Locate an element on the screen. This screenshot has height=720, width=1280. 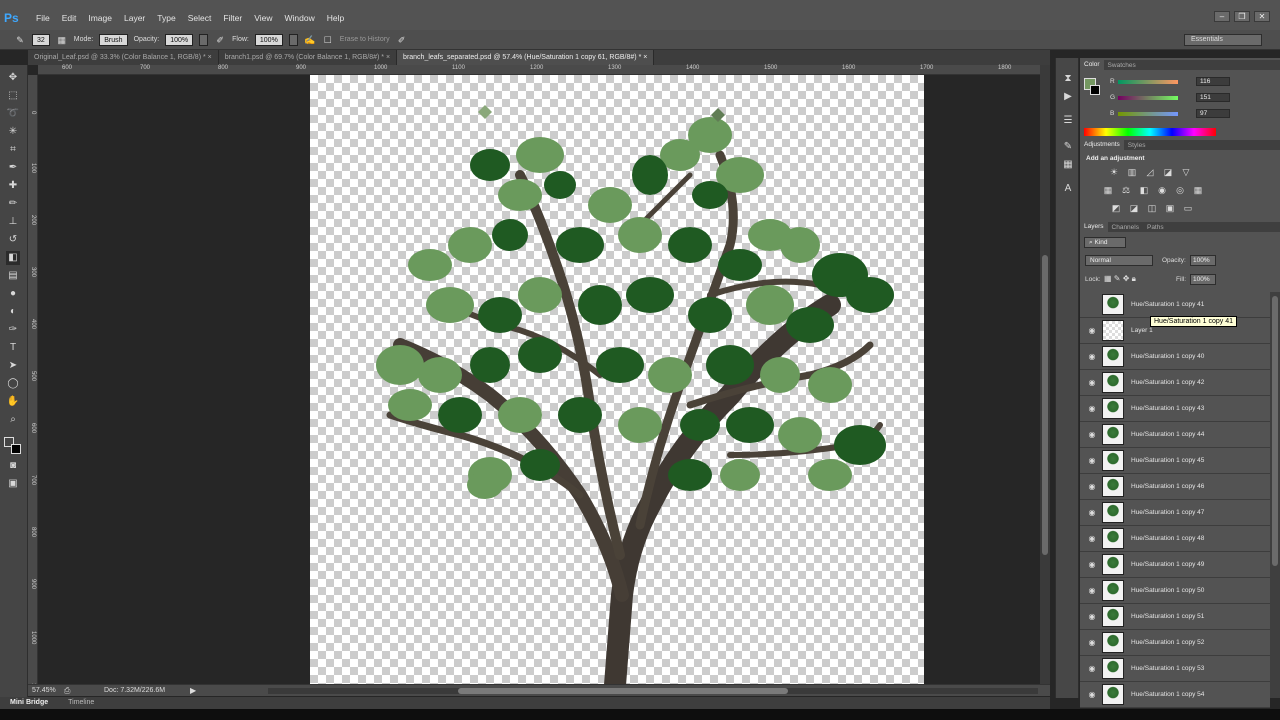
color-balance-icon: ⚖ is located at coordinates (1126, 190).